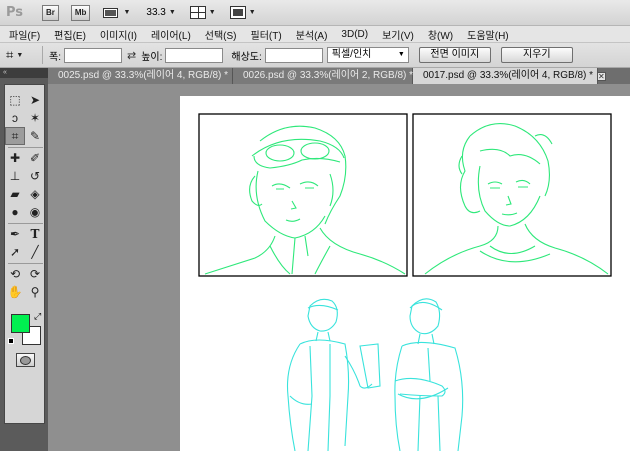  I want to click on line-icon: ╱, so click(35, 252).